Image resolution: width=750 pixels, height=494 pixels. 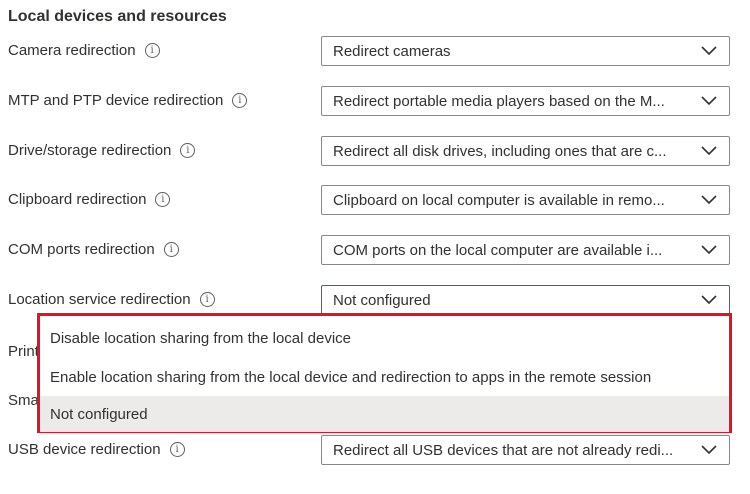 What do you see at coordinates (72, 50) in the screenshot?
I see `setting-label: Camera redirection` at bounding box center [72, 50].